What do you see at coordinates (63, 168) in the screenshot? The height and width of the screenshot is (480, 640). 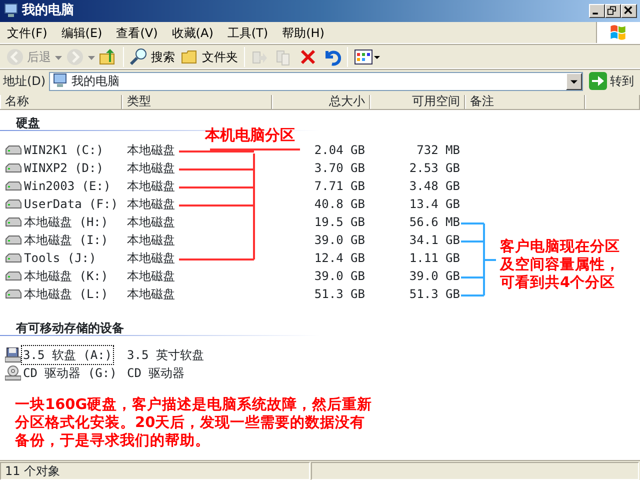 I see `drive-name: WINXP2 (D:)` at bounding box center [63, 168].